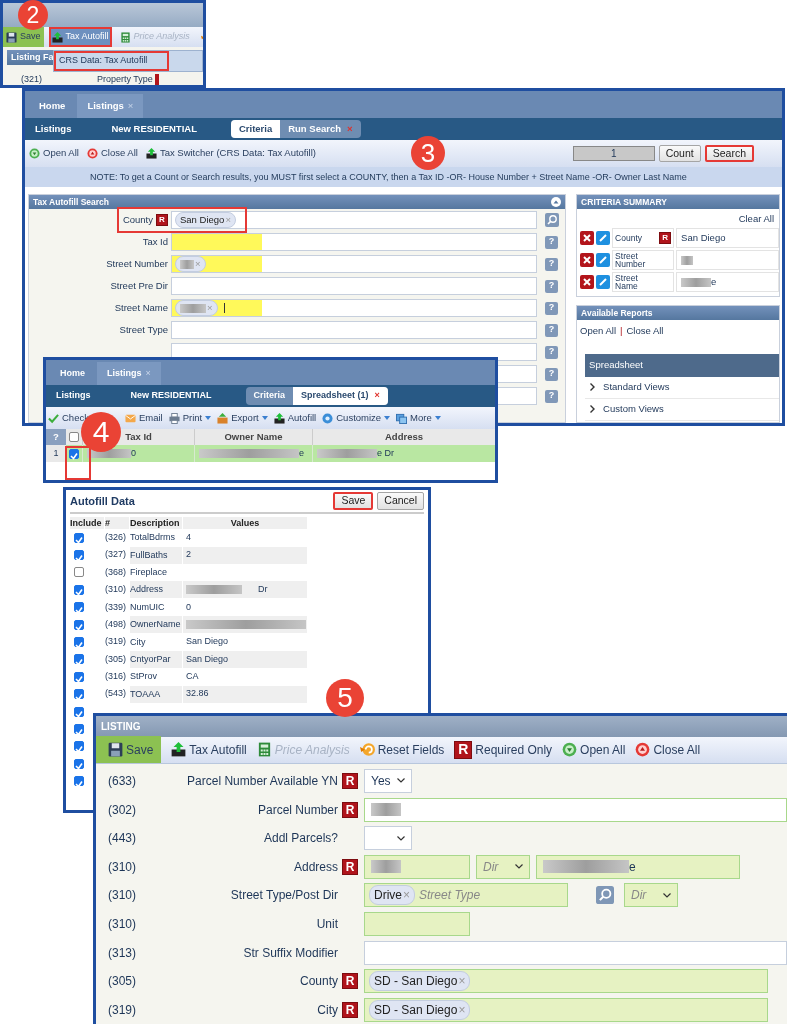 The width and height of the screenshot is (787, 1024). Describe the element at coordinates (143, 418) in the screenshot. I see `toolbar-button: Email` at that location.